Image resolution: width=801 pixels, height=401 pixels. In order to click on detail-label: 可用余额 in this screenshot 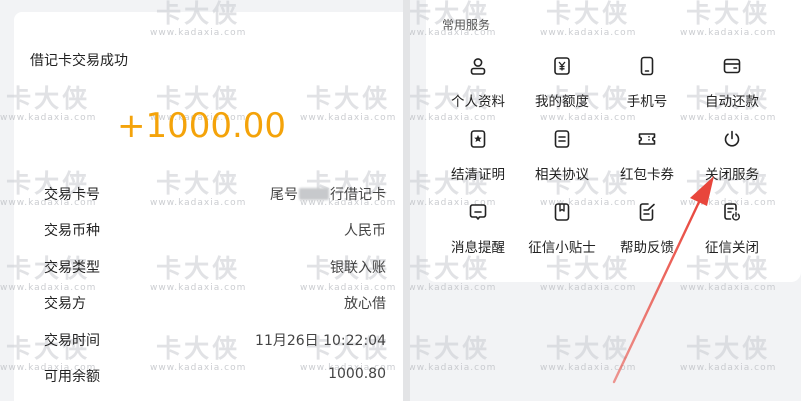, I will do `click(72, 377)`.